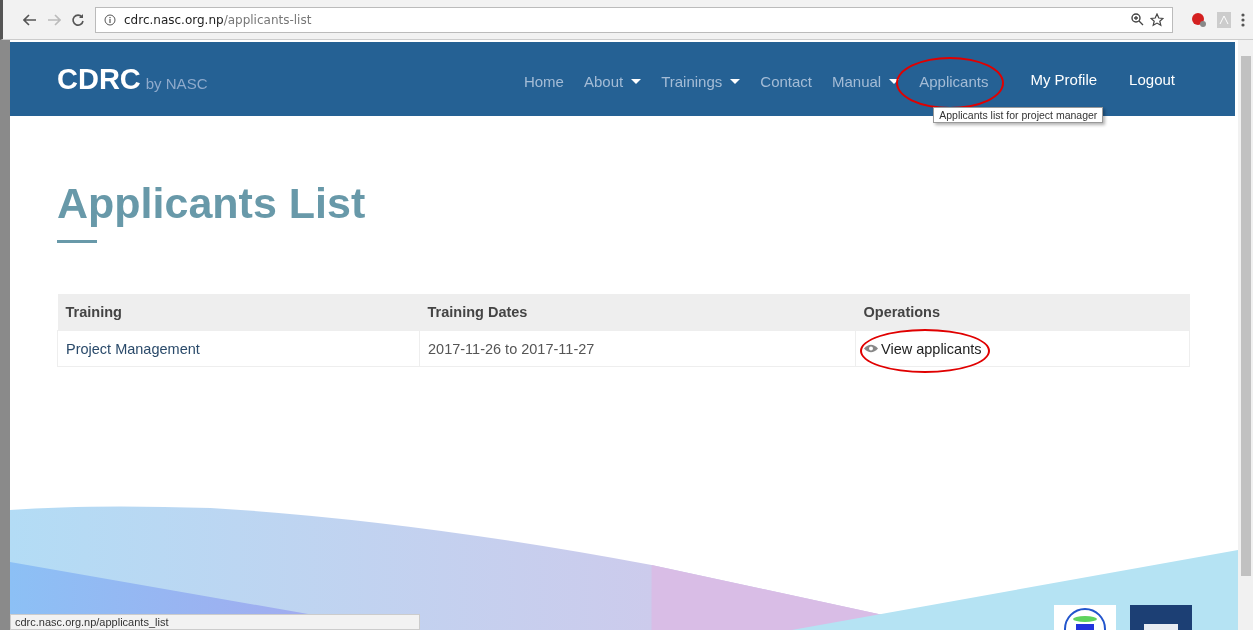 The image size is (1253, 630). Describe the element at coordinates (238, 348) in the screenshot. I see `table-cell: Project Management` at that location.